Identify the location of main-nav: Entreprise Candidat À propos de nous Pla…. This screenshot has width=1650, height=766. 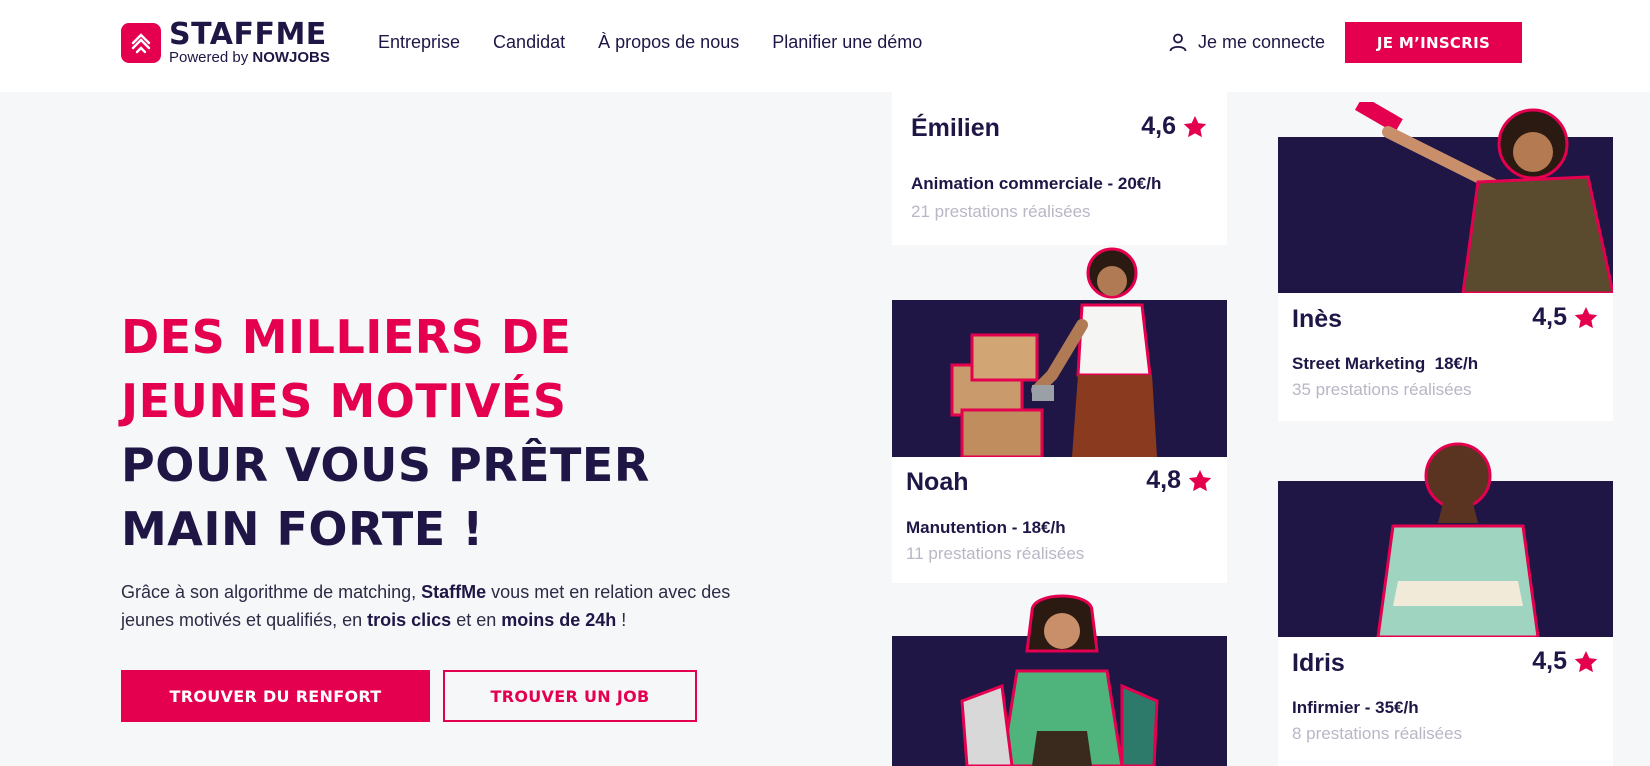
(666, 42).